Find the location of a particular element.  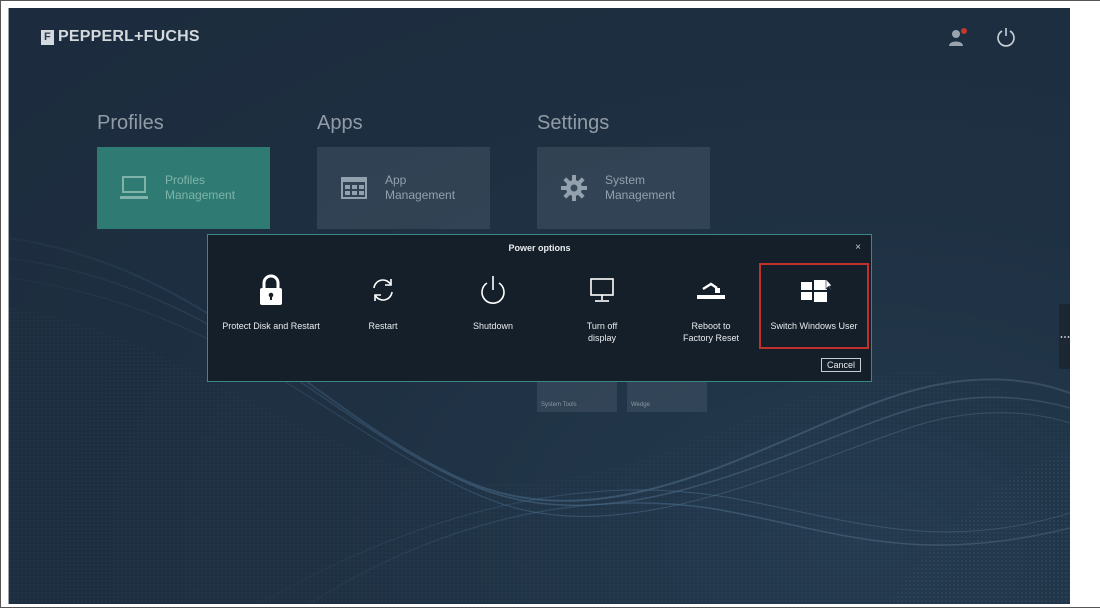

windows-icon is located at coordinates (816, 290).